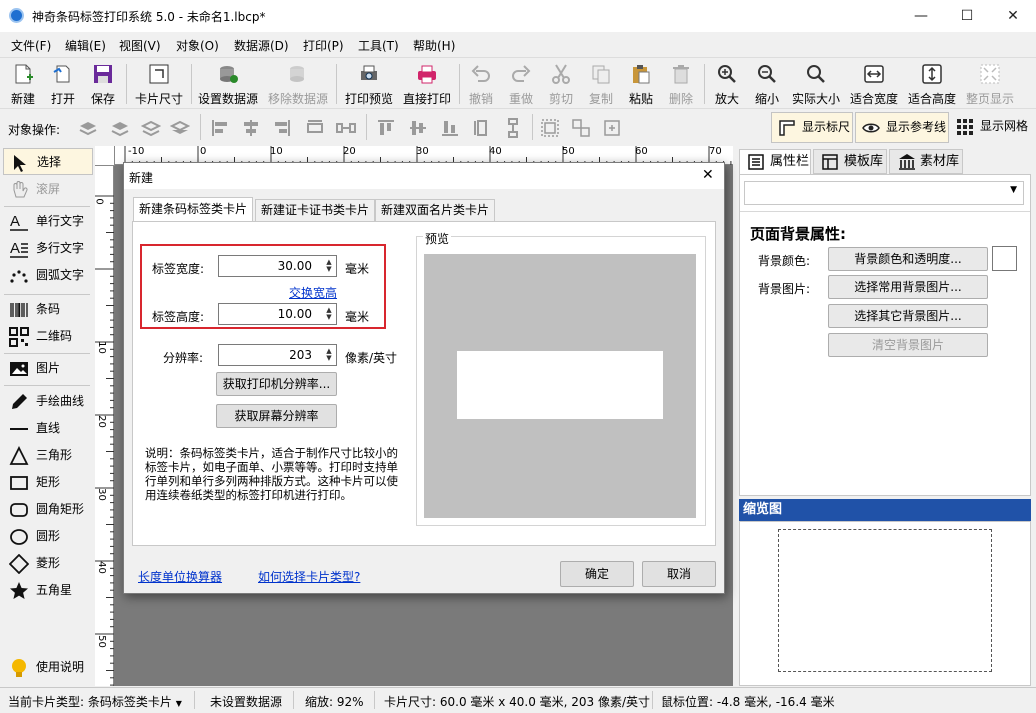  Describe the element at coordinates (48, 563) in the screenshot. I see `tool-diamond: 菱形` at that location.